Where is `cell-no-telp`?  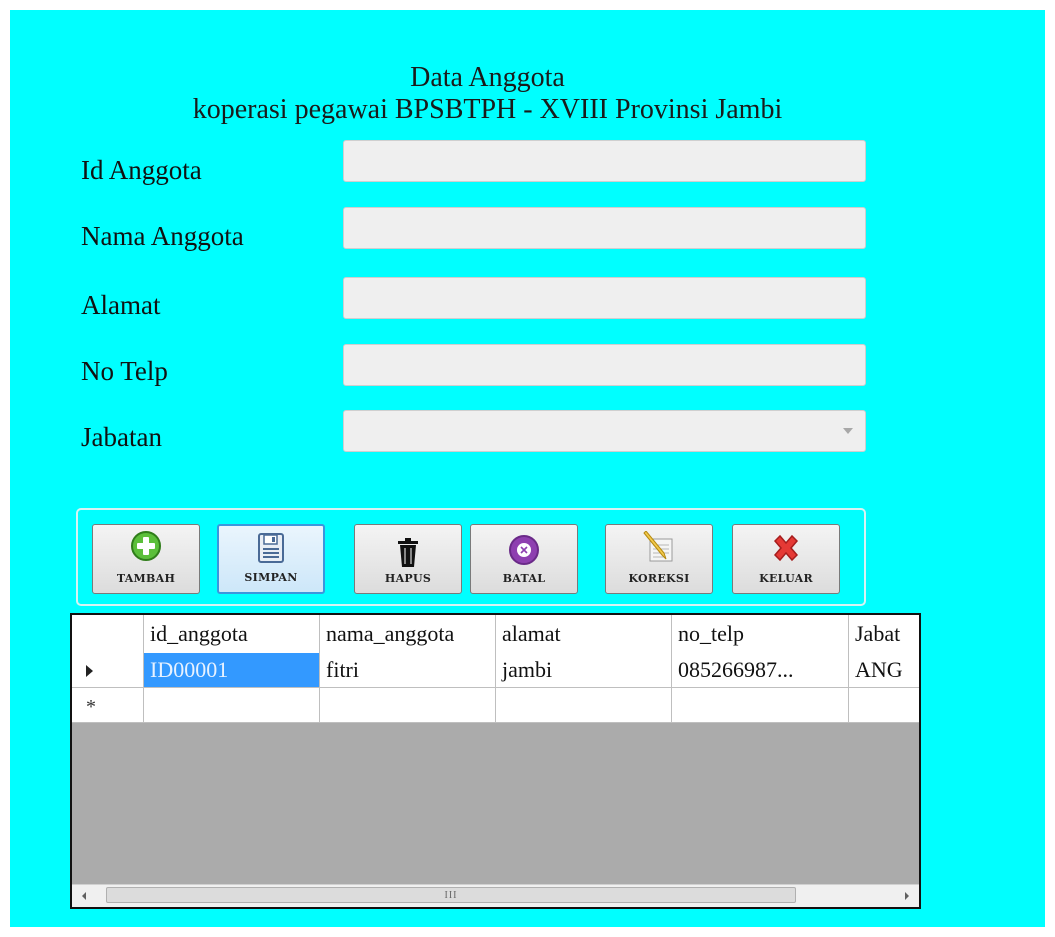
cell-no-telp is located at coordinates (760, 705).